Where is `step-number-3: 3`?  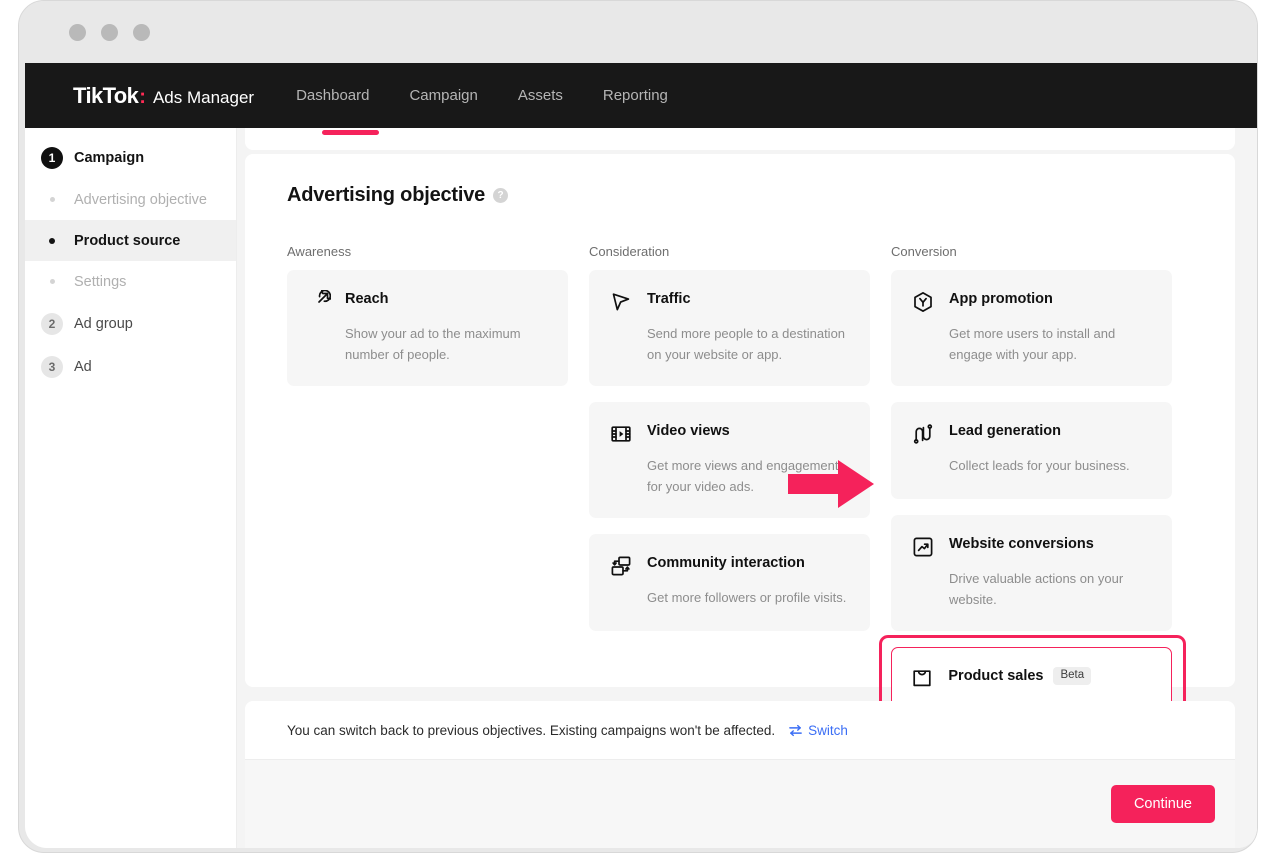
step-number-3: 3 is located at coordinates (52, 366).